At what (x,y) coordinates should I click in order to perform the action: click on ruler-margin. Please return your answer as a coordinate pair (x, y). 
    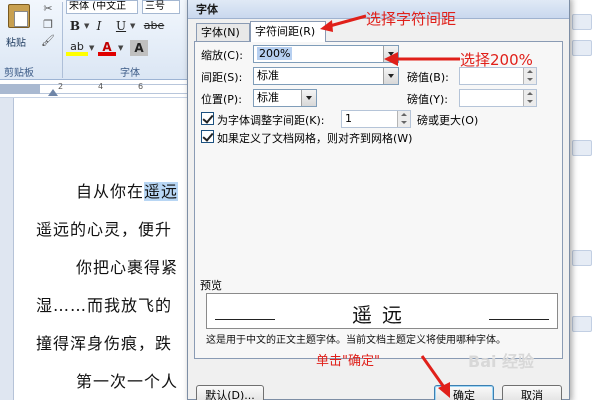
    Looking at the image, I should click on (20, 89).